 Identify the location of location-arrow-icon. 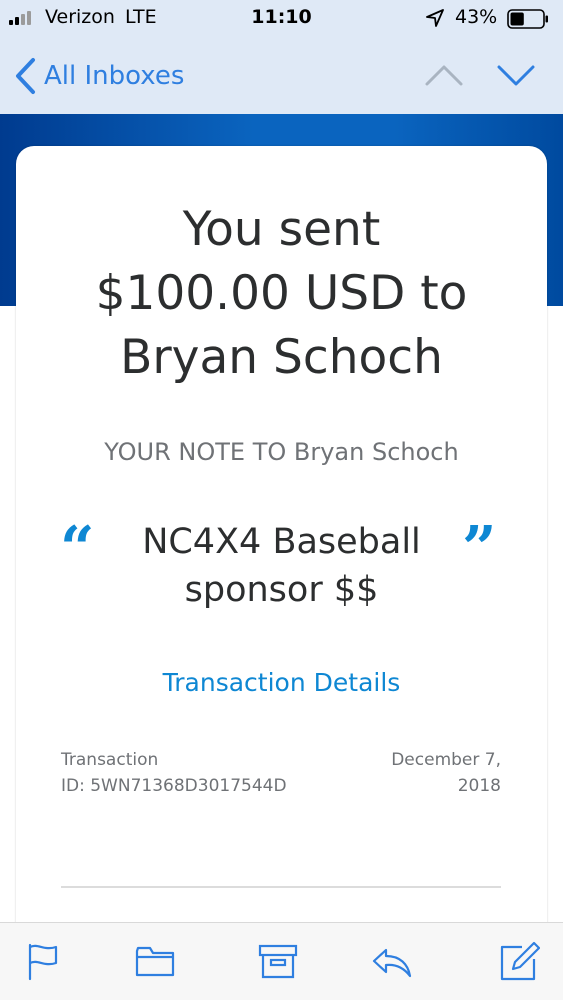
(435, 18).